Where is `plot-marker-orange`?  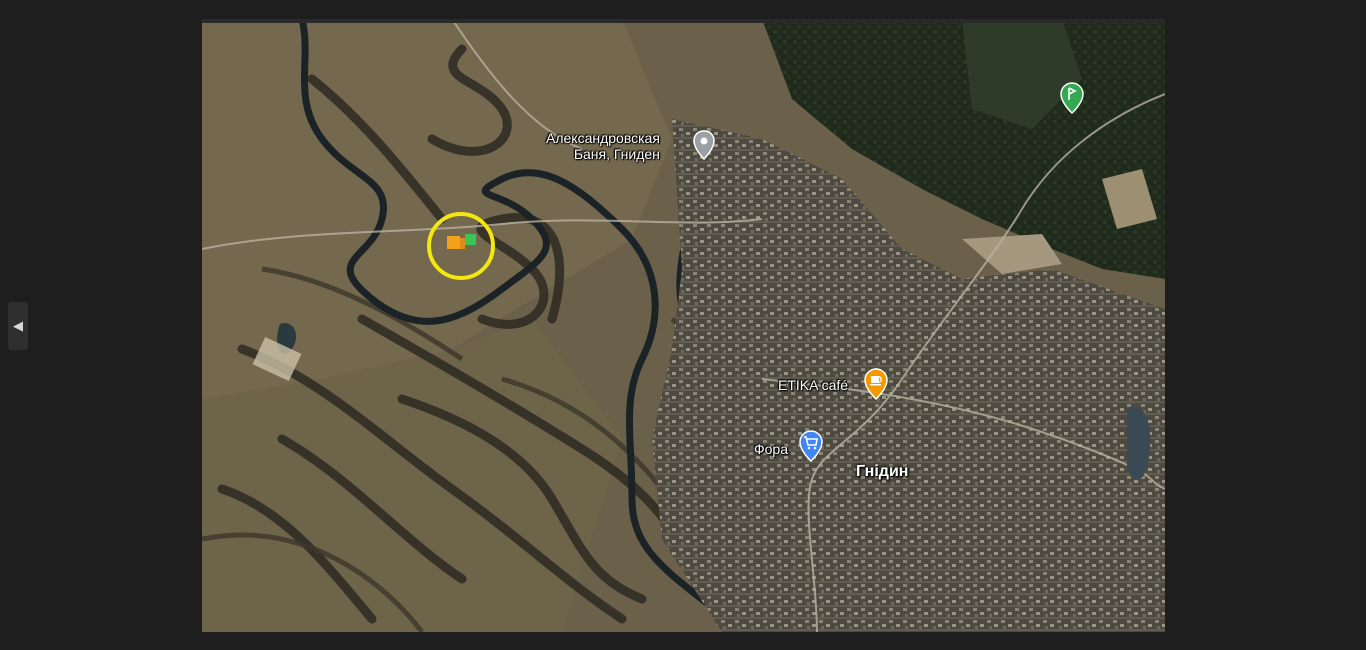
plot-marker-orange is located at coordinates (453, 242).